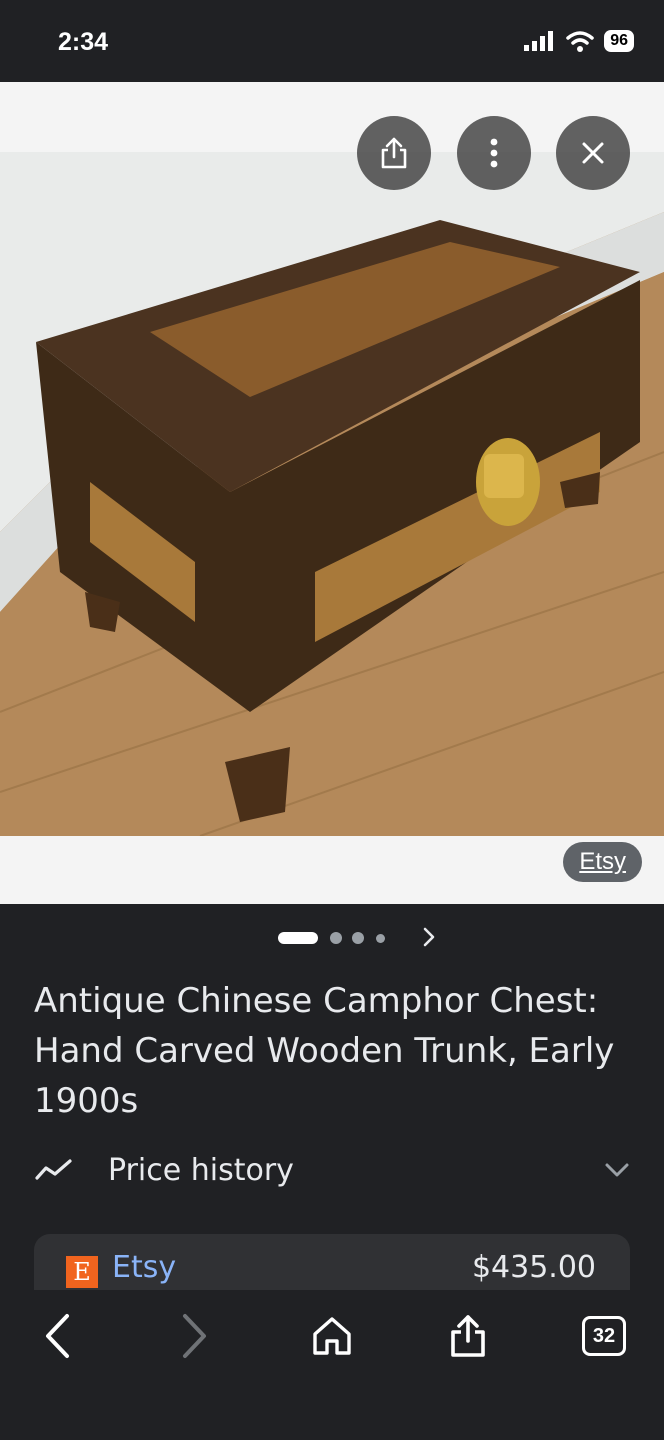 The height and width of the screenshot is (1440, 664). Describe the element at coordinates (83, 42) in the screenshot. I see `status-time: 2:34` at that location.